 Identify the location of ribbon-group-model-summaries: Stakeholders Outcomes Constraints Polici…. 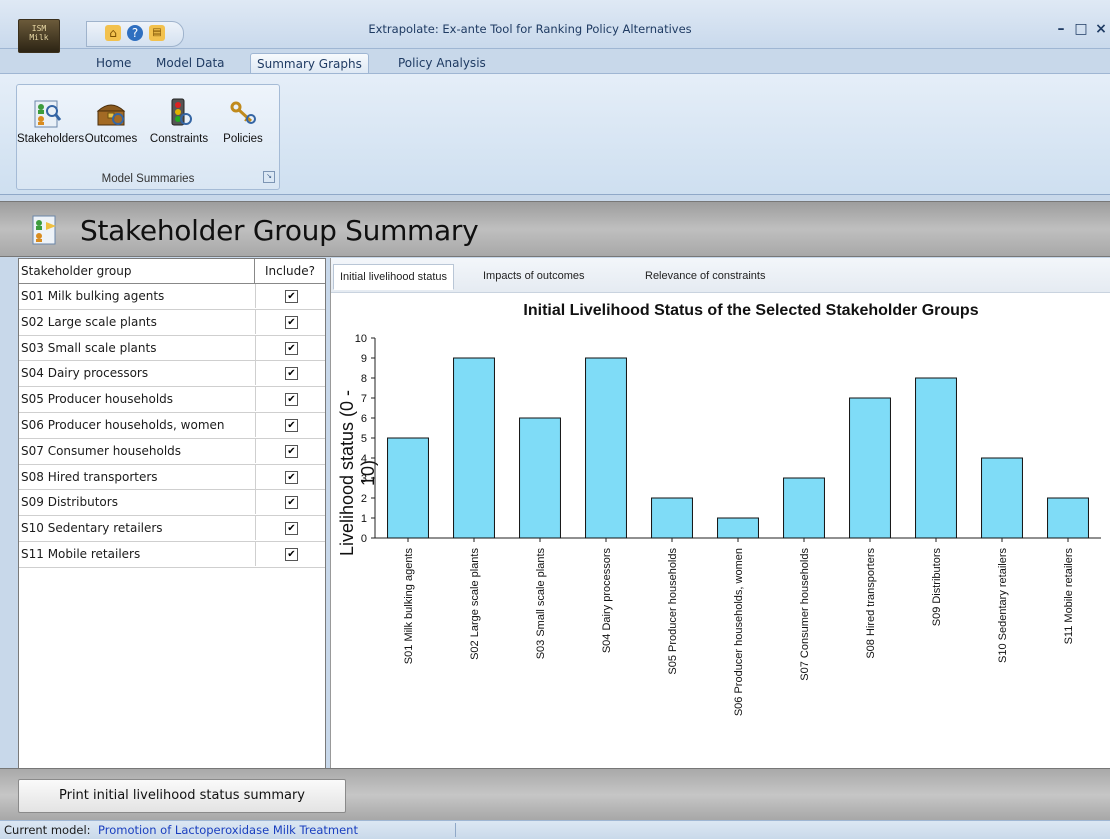
(148, 137).